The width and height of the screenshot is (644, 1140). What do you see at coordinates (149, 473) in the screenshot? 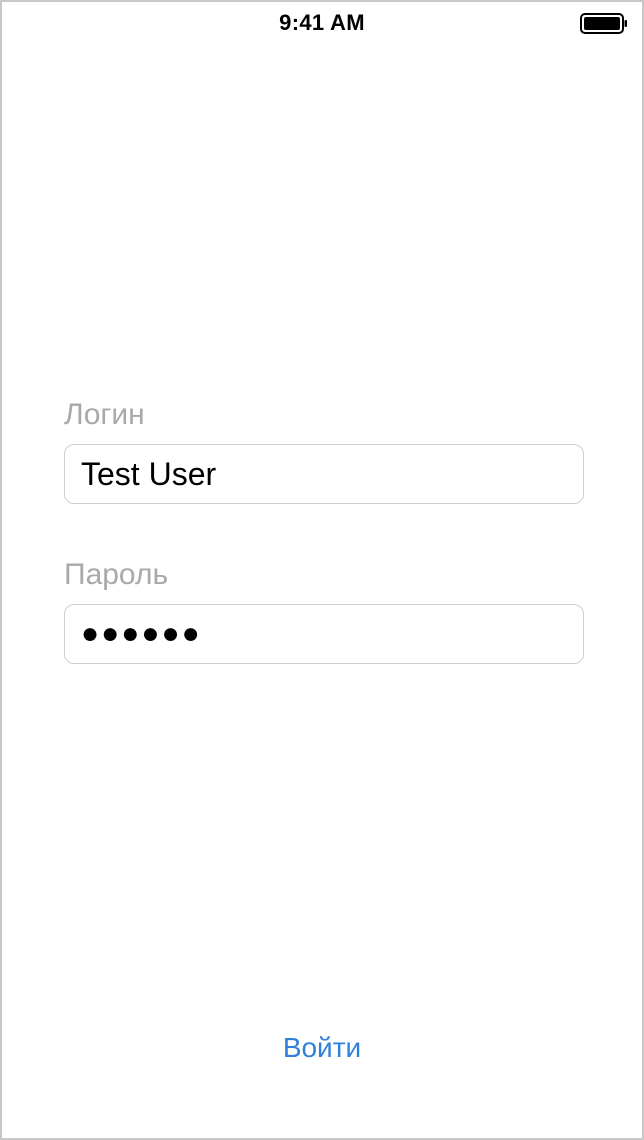
I see `login-field-value: Test User` at bounding box center [149, 473].